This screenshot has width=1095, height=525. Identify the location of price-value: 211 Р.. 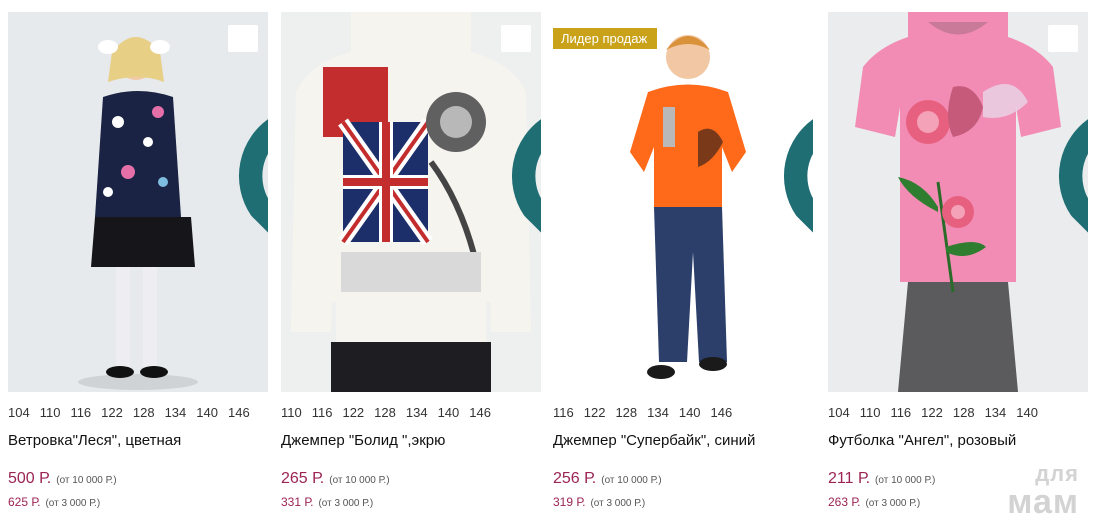
(849, 478).